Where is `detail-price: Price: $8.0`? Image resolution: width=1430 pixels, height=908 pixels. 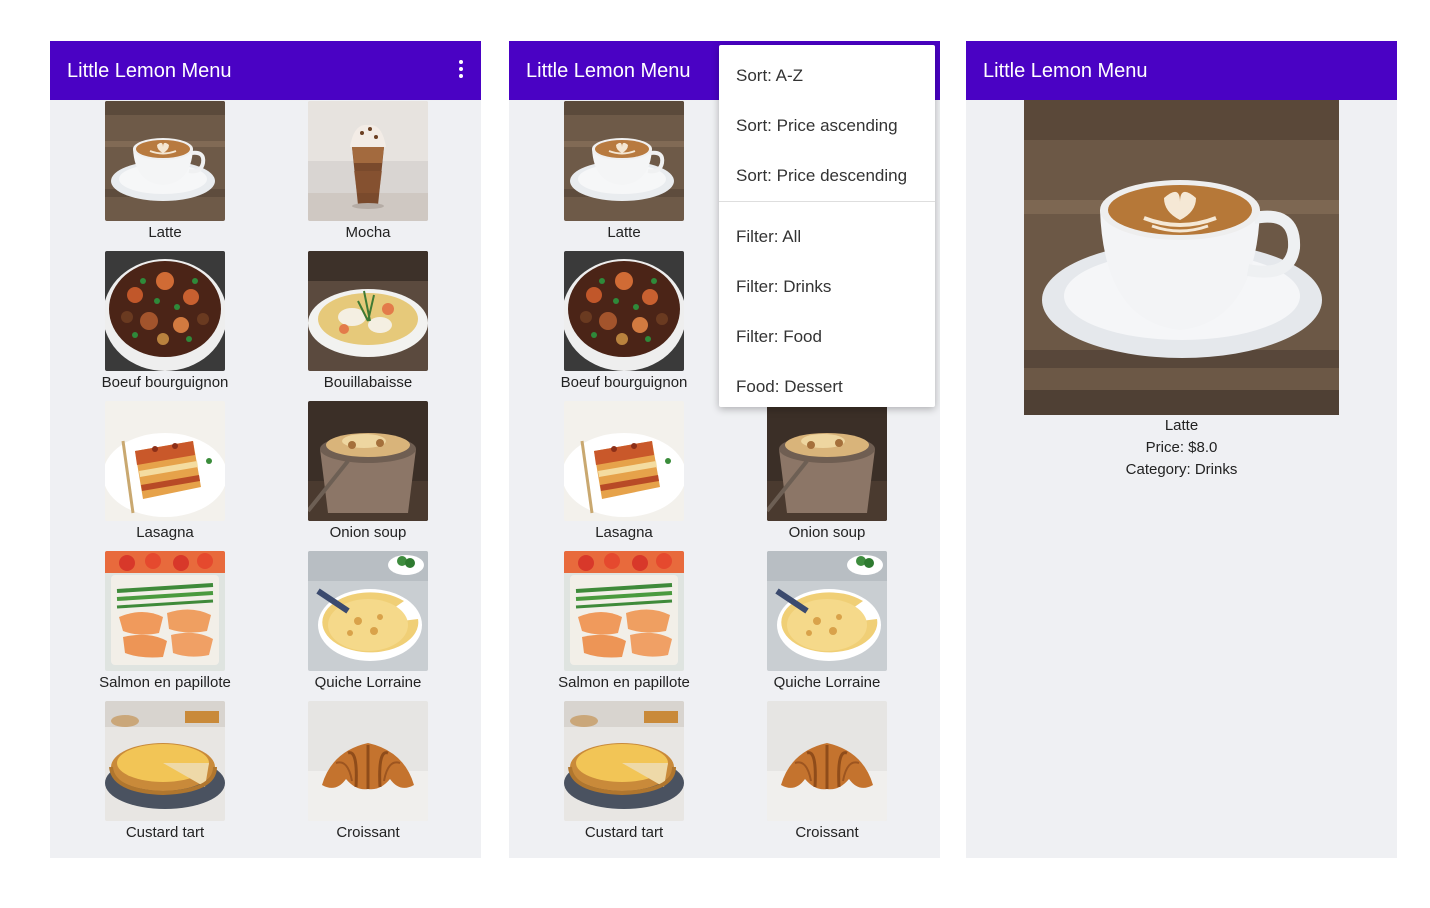 detail-price: Price: $8.0 is located at coordinates (1181, 447).